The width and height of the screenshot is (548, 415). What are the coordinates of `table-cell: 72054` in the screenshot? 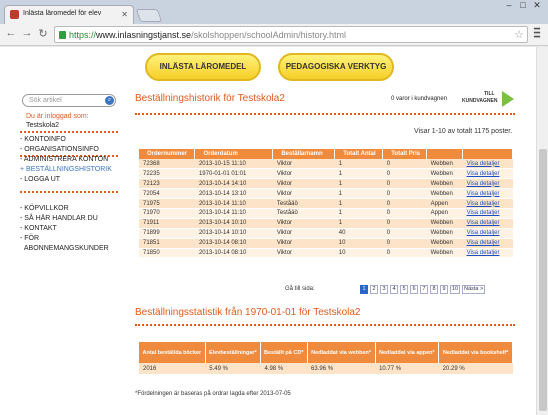 It's located at (167, 194).